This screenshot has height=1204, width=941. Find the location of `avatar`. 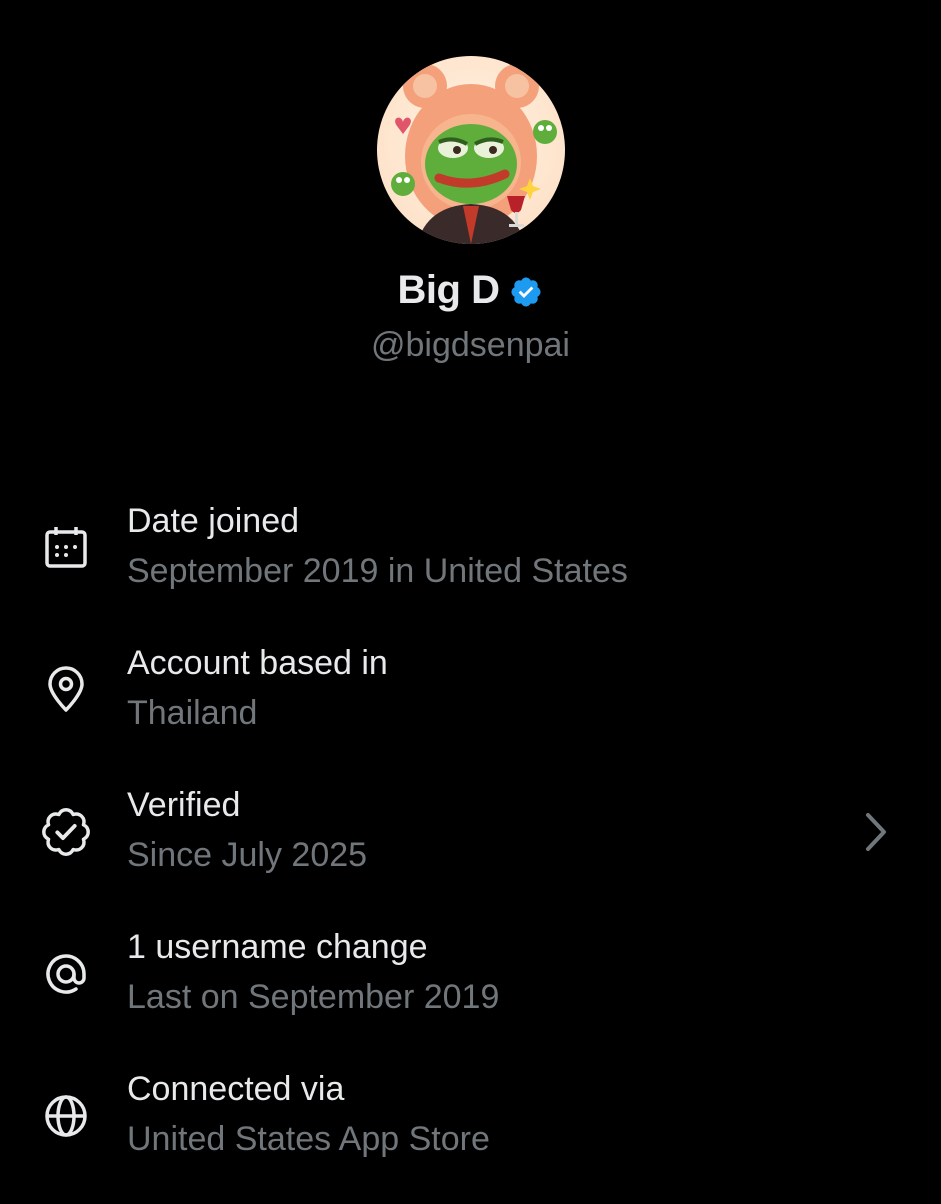

avatar is located at coordinates (471, 150).